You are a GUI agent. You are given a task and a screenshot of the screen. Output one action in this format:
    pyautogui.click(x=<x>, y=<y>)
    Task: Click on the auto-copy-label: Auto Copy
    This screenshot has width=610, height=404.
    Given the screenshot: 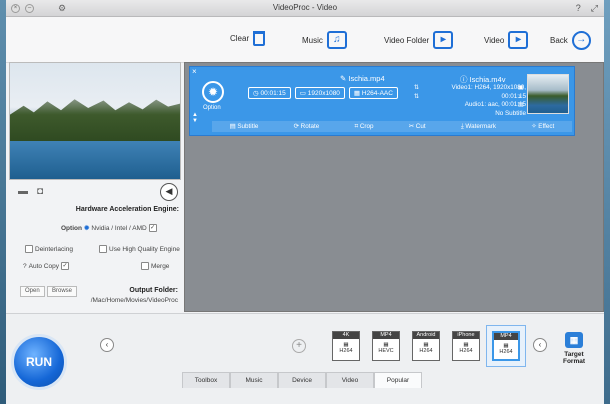 What is the action you would take?
    pyautogui.click(x=43, y=266)
    